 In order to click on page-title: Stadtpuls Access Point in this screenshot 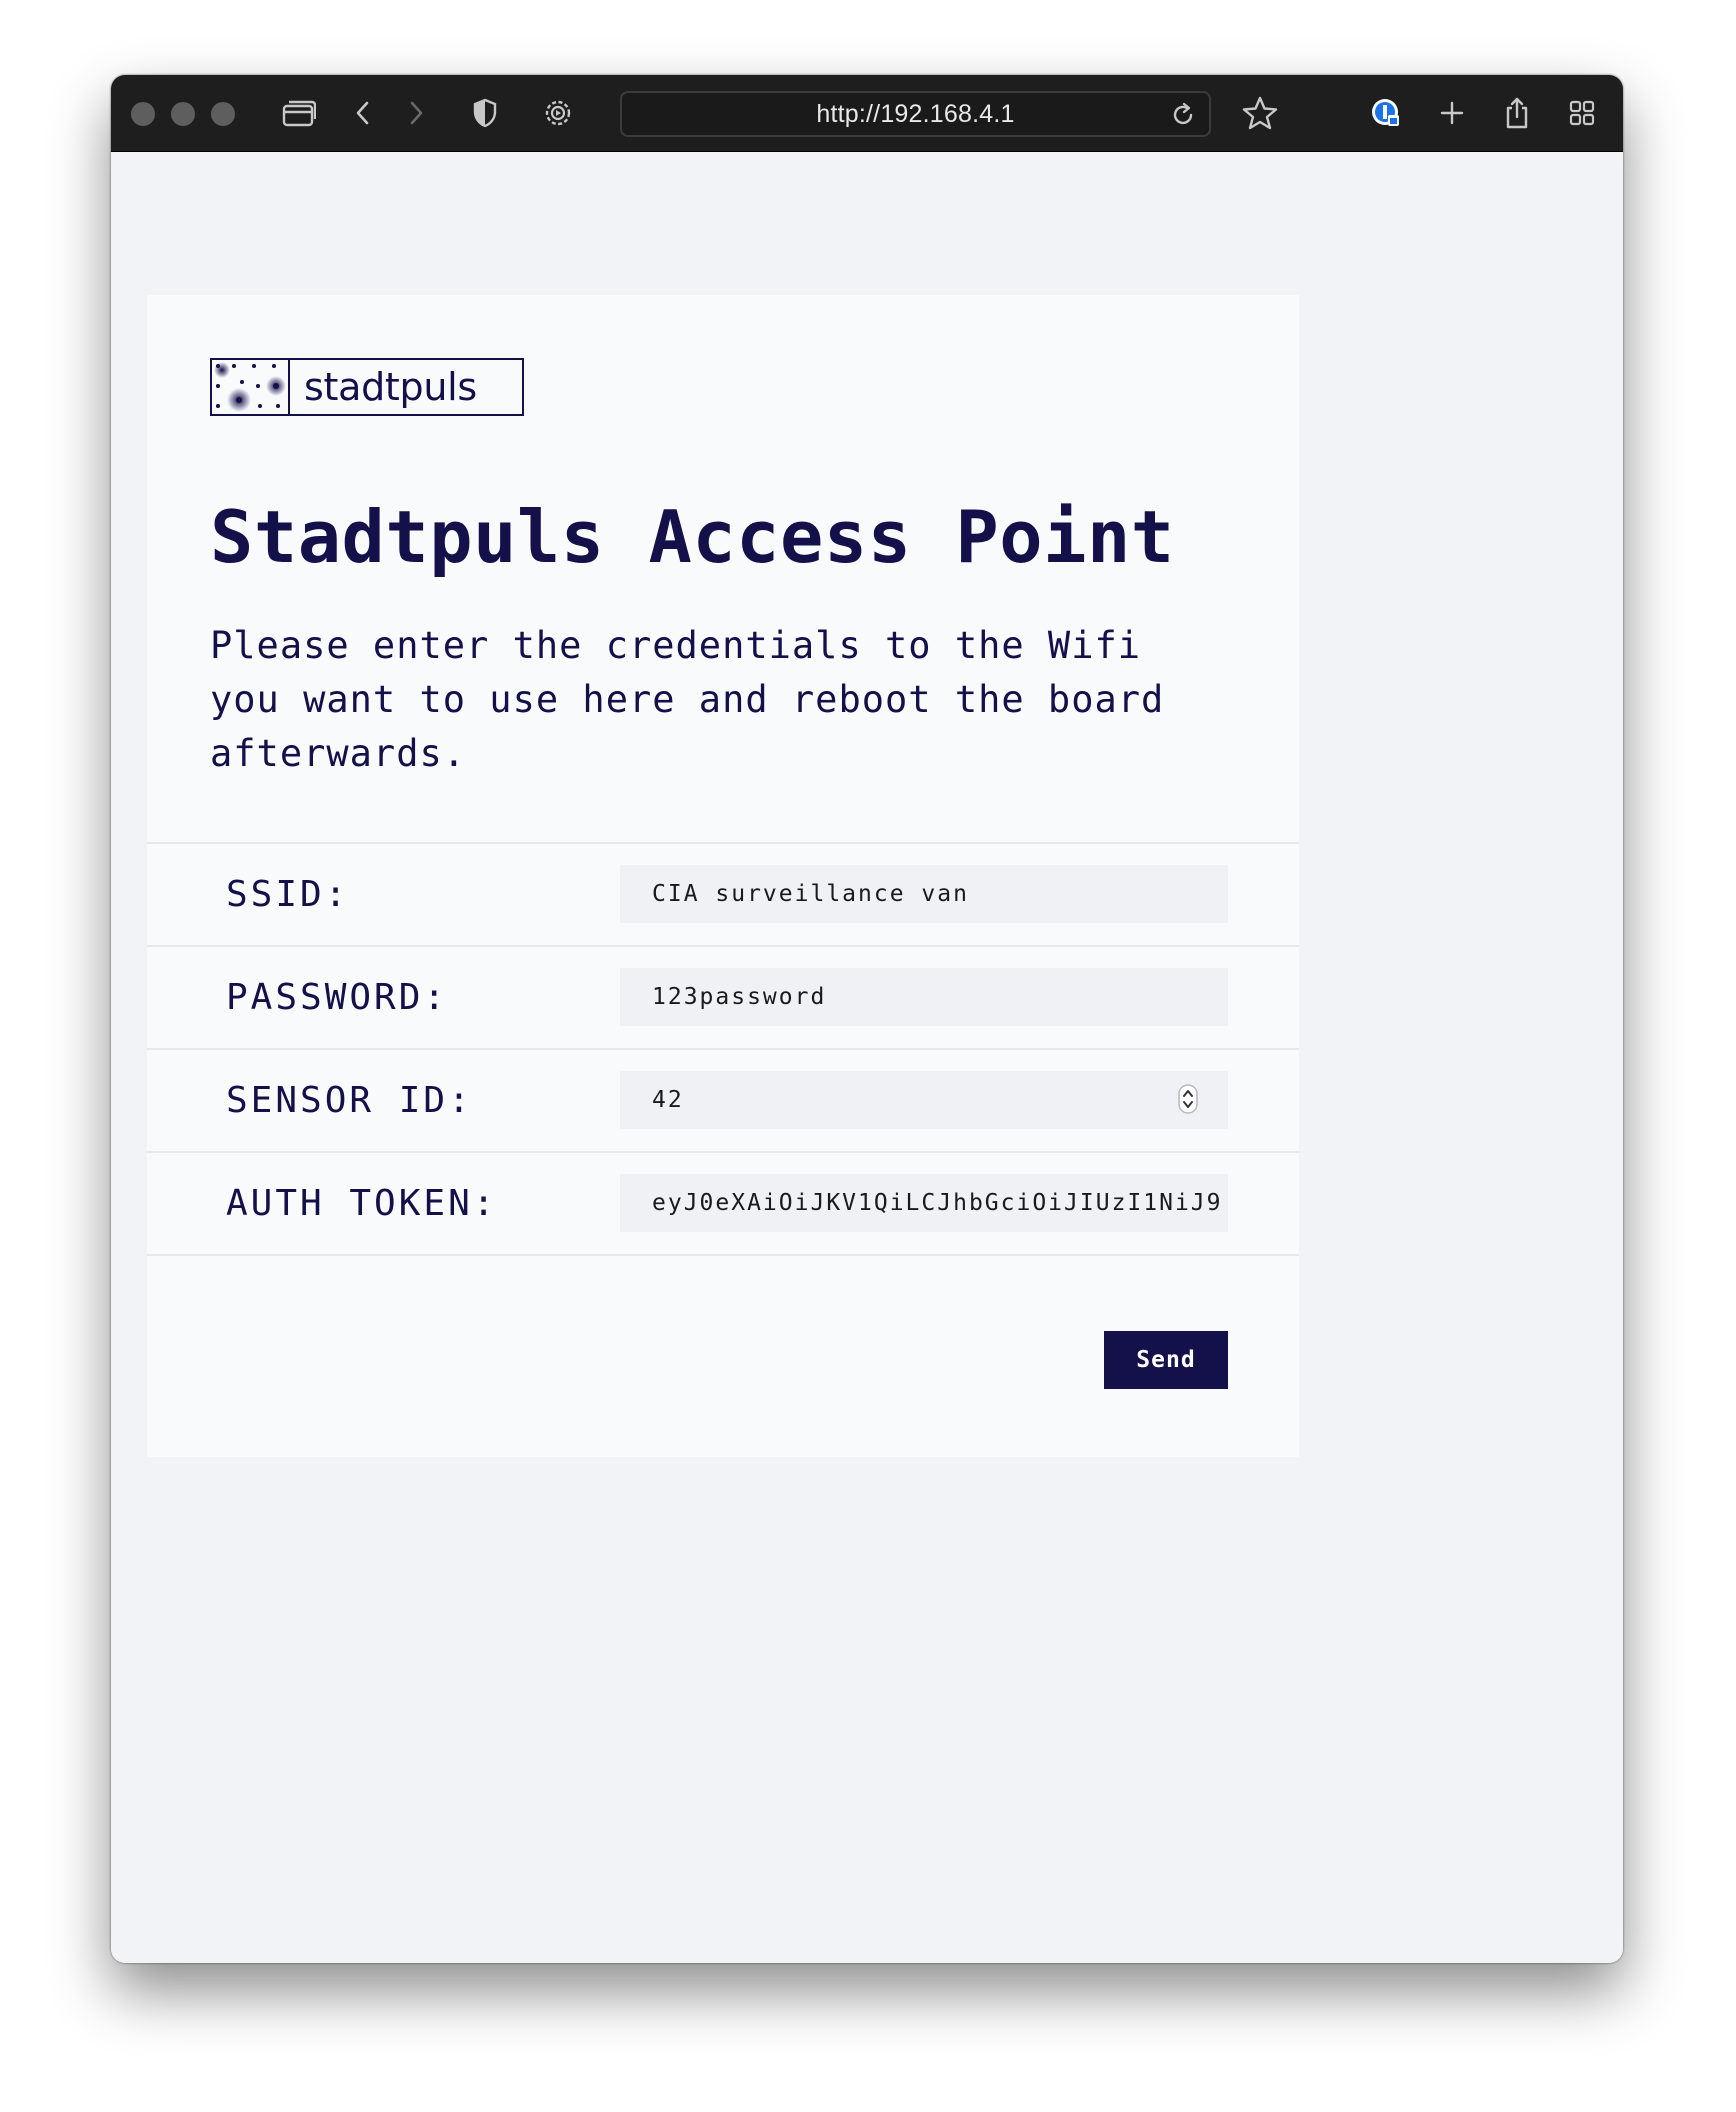, I will do `click(692, 537)`.